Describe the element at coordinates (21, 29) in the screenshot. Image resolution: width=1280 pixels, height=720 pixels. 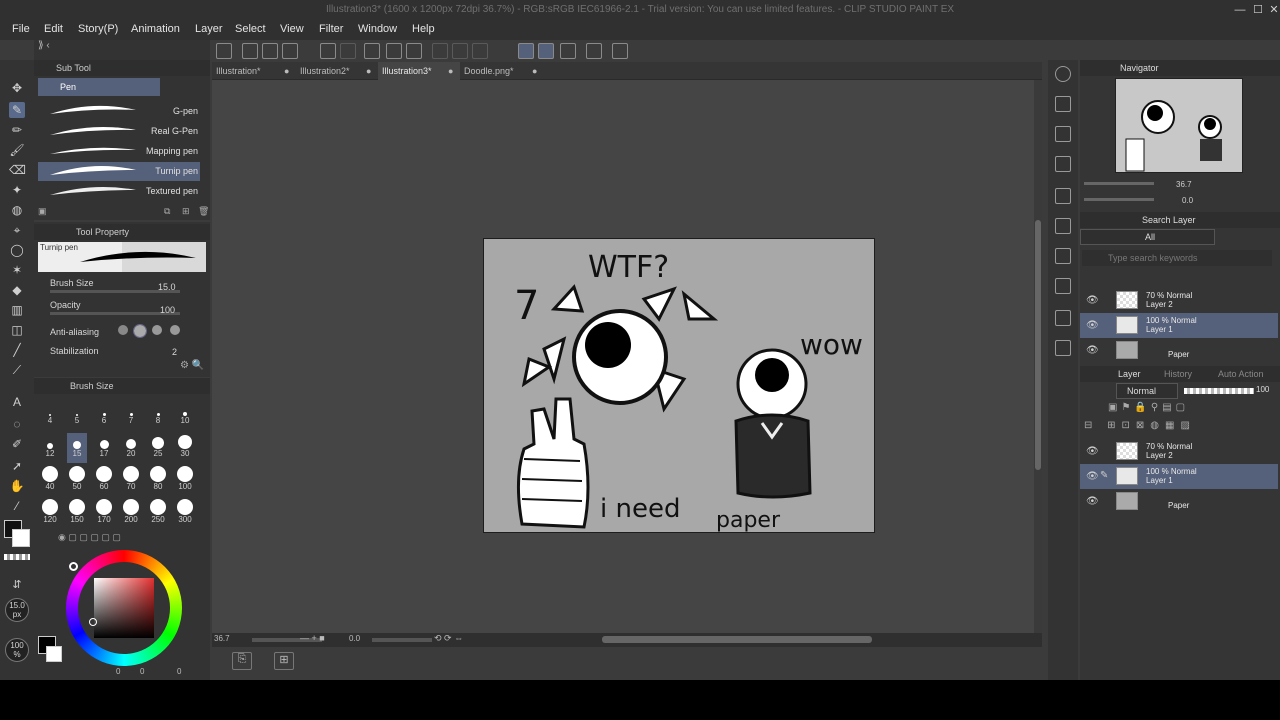
I see `menu-file: File` at that location.